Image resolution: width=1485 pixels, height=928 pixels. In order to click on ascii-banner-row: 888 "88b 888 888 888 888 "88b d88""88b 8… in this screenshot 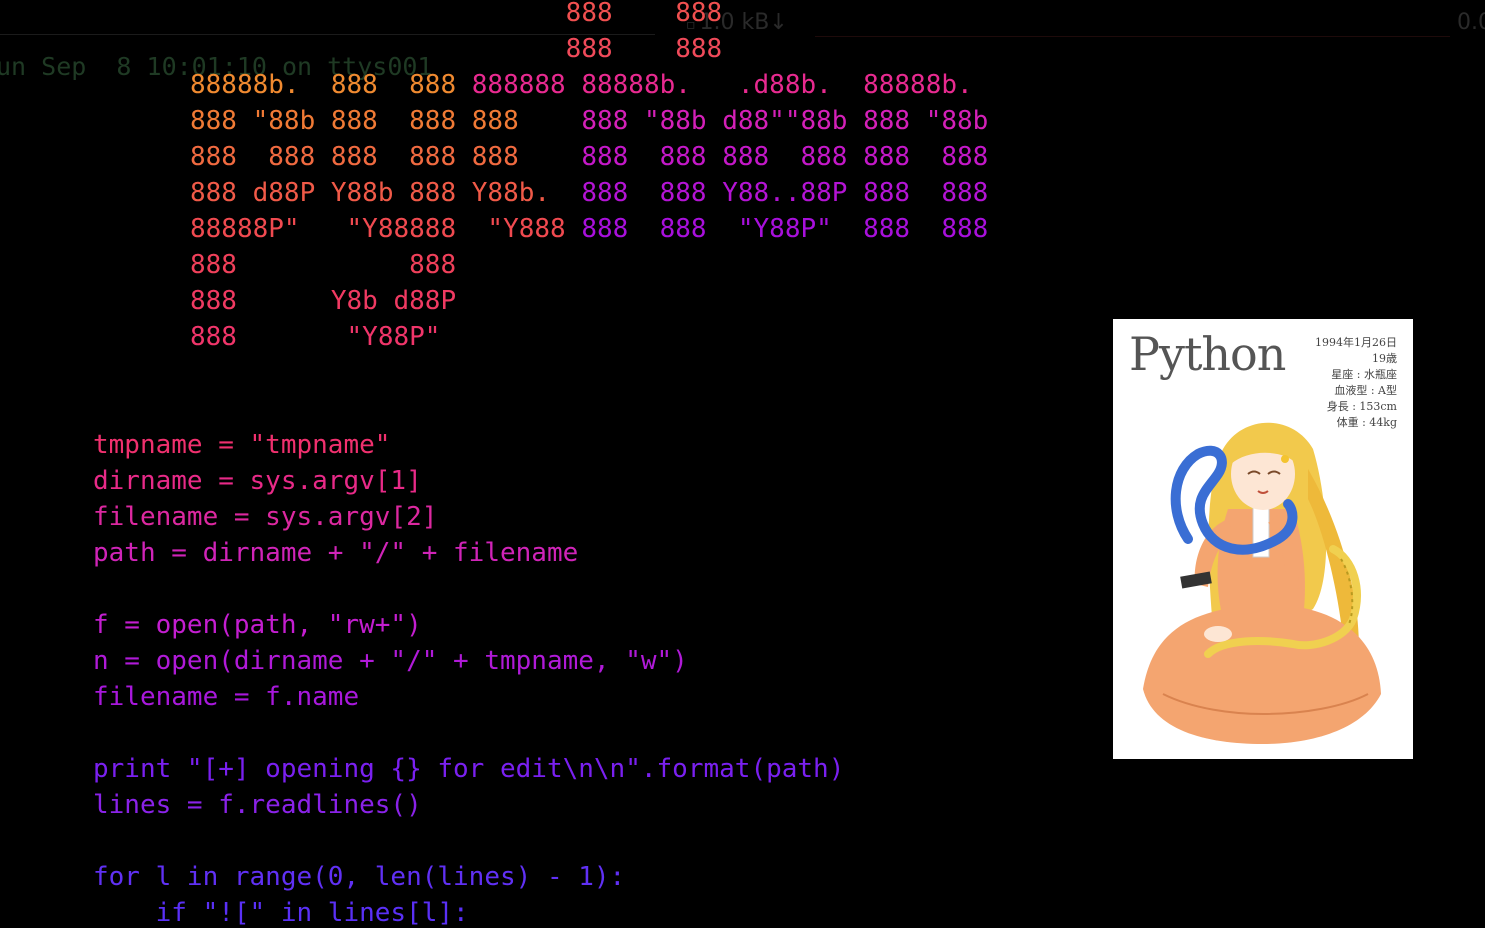, I will do `click(589, 121)`.